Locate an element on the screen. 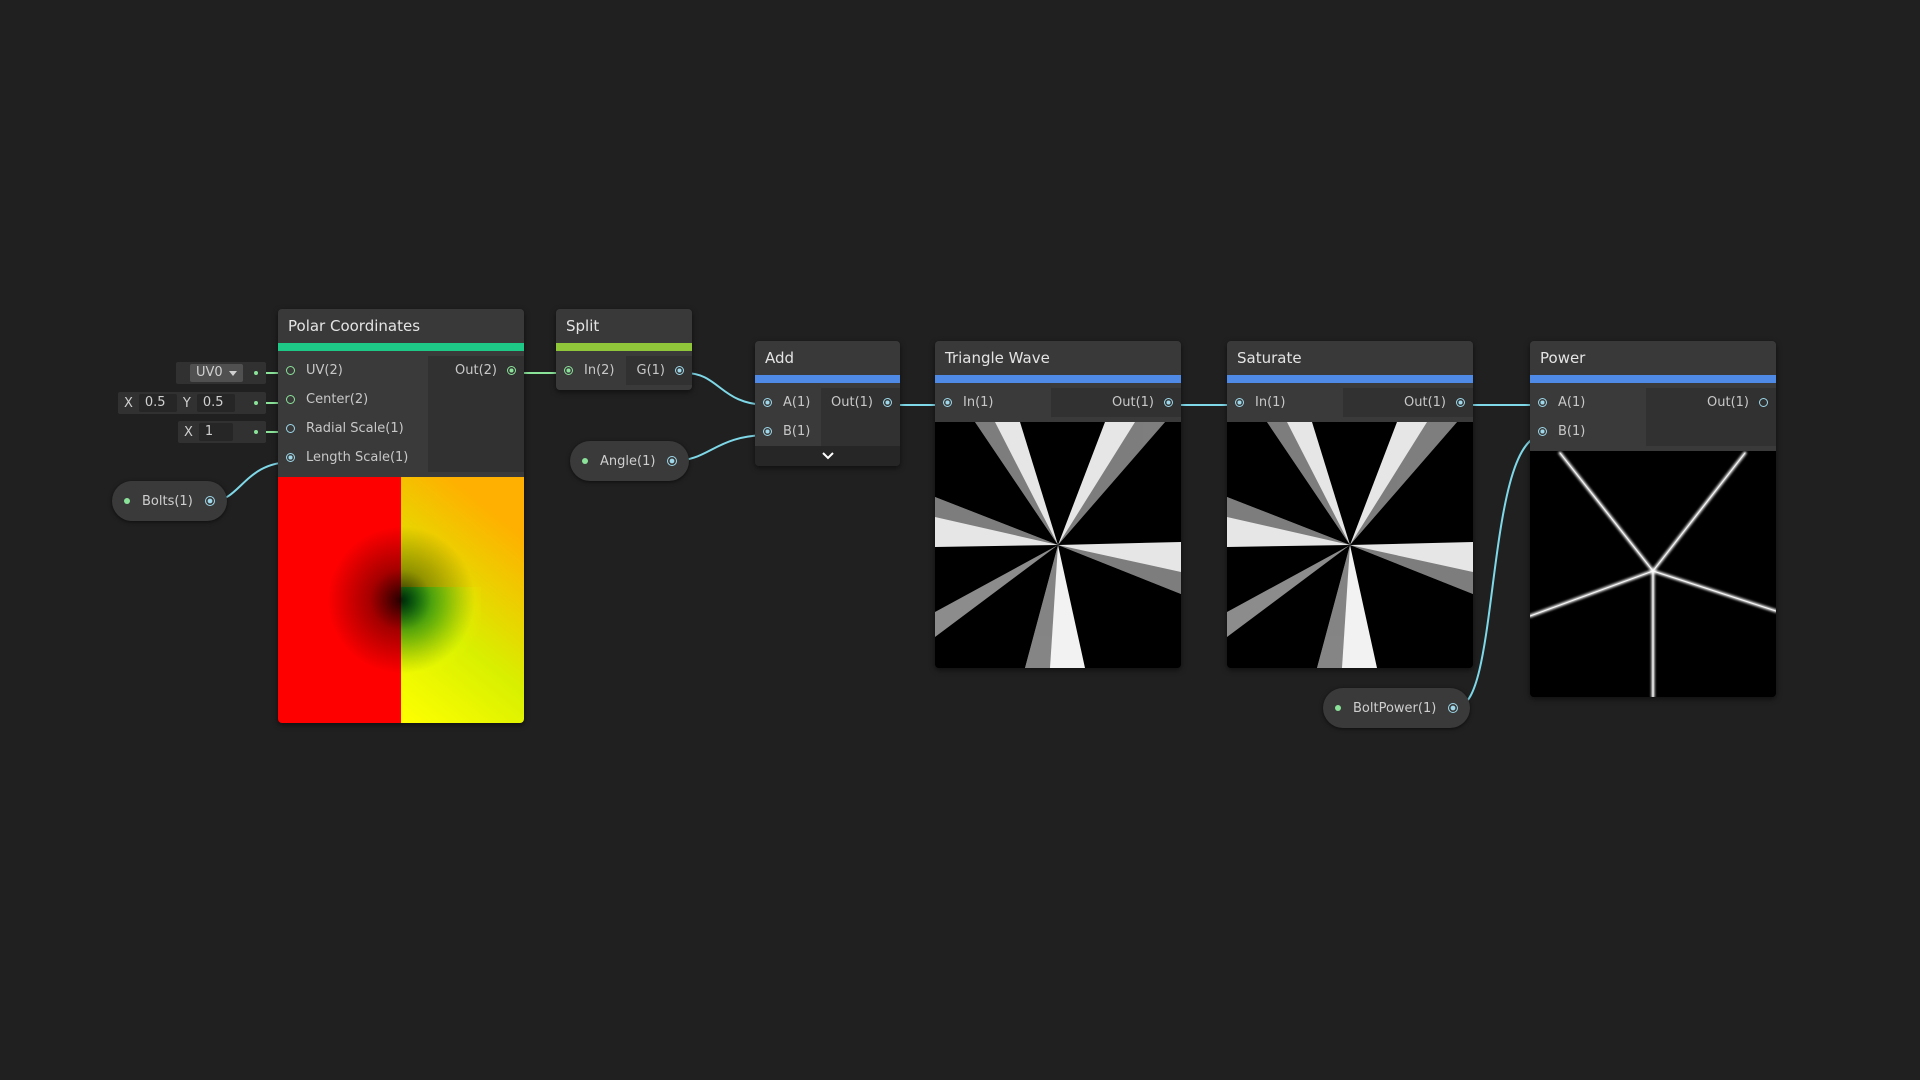 Image resolution: width=1920 pixels, height=1080 pixels. radial-x-input: 1 is located at coordinates (215, 432).